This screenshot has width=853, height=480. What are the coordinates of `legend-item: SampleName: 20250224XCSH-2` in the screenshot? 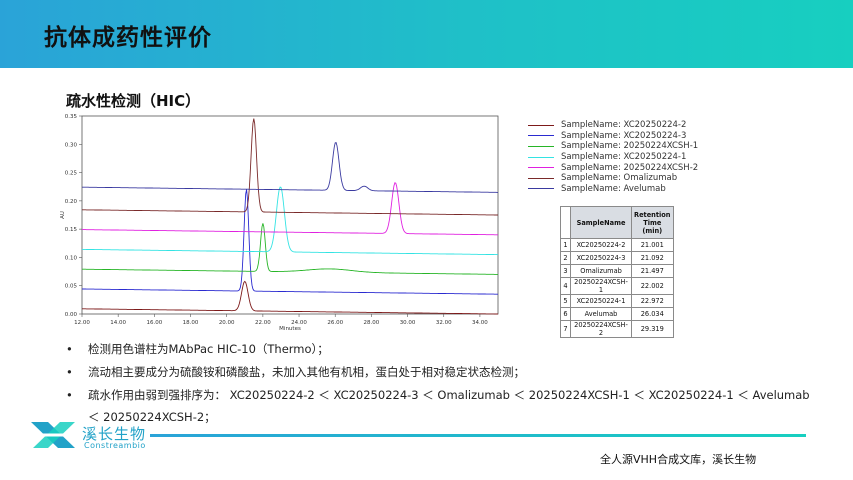 It's located at (628, 167).